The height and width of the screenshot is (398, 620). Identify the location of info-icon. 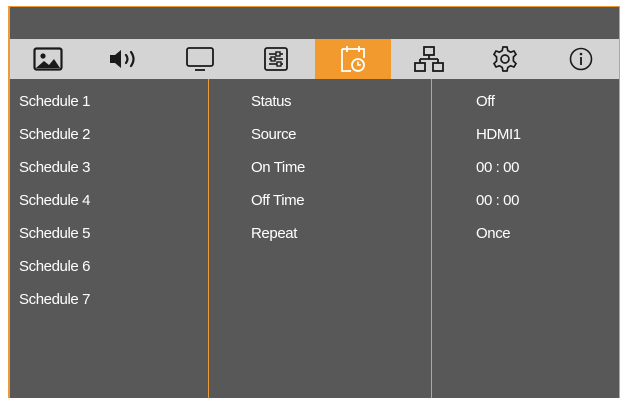
(581, 59).